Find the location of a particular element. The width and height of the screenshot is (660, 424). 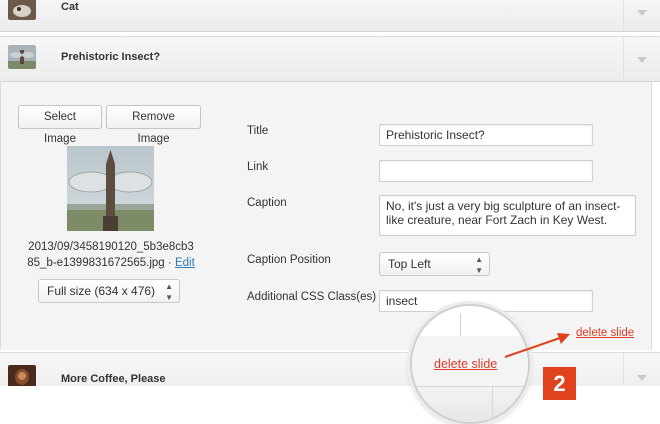

callout-arrow-icon is located at coordinates (537, 345).